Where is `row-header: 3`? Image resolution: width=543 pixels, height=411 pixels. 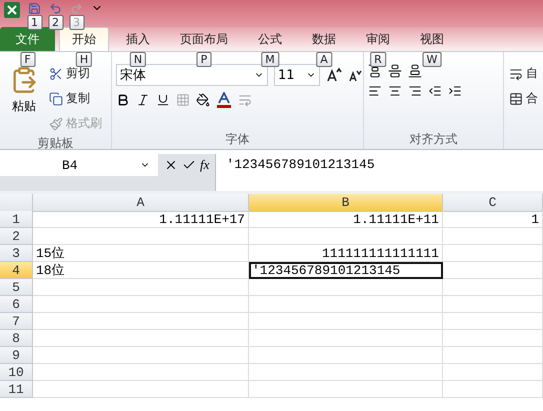 row-header: 3 is located at coordinates (16, 253).